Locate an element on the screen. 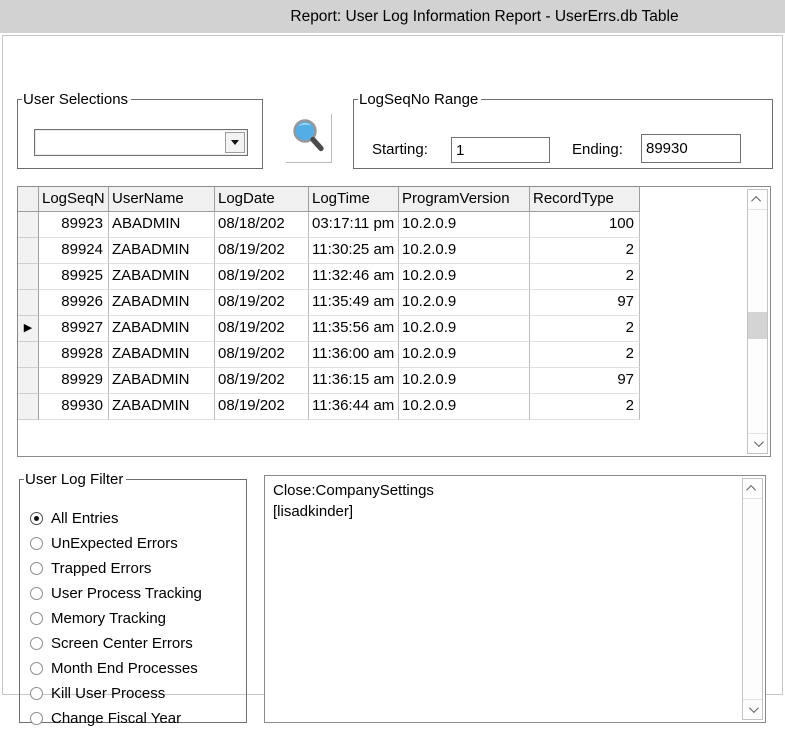 The image size is (785, 731). table-cell: 89927 is located at coordinates (74, 329).